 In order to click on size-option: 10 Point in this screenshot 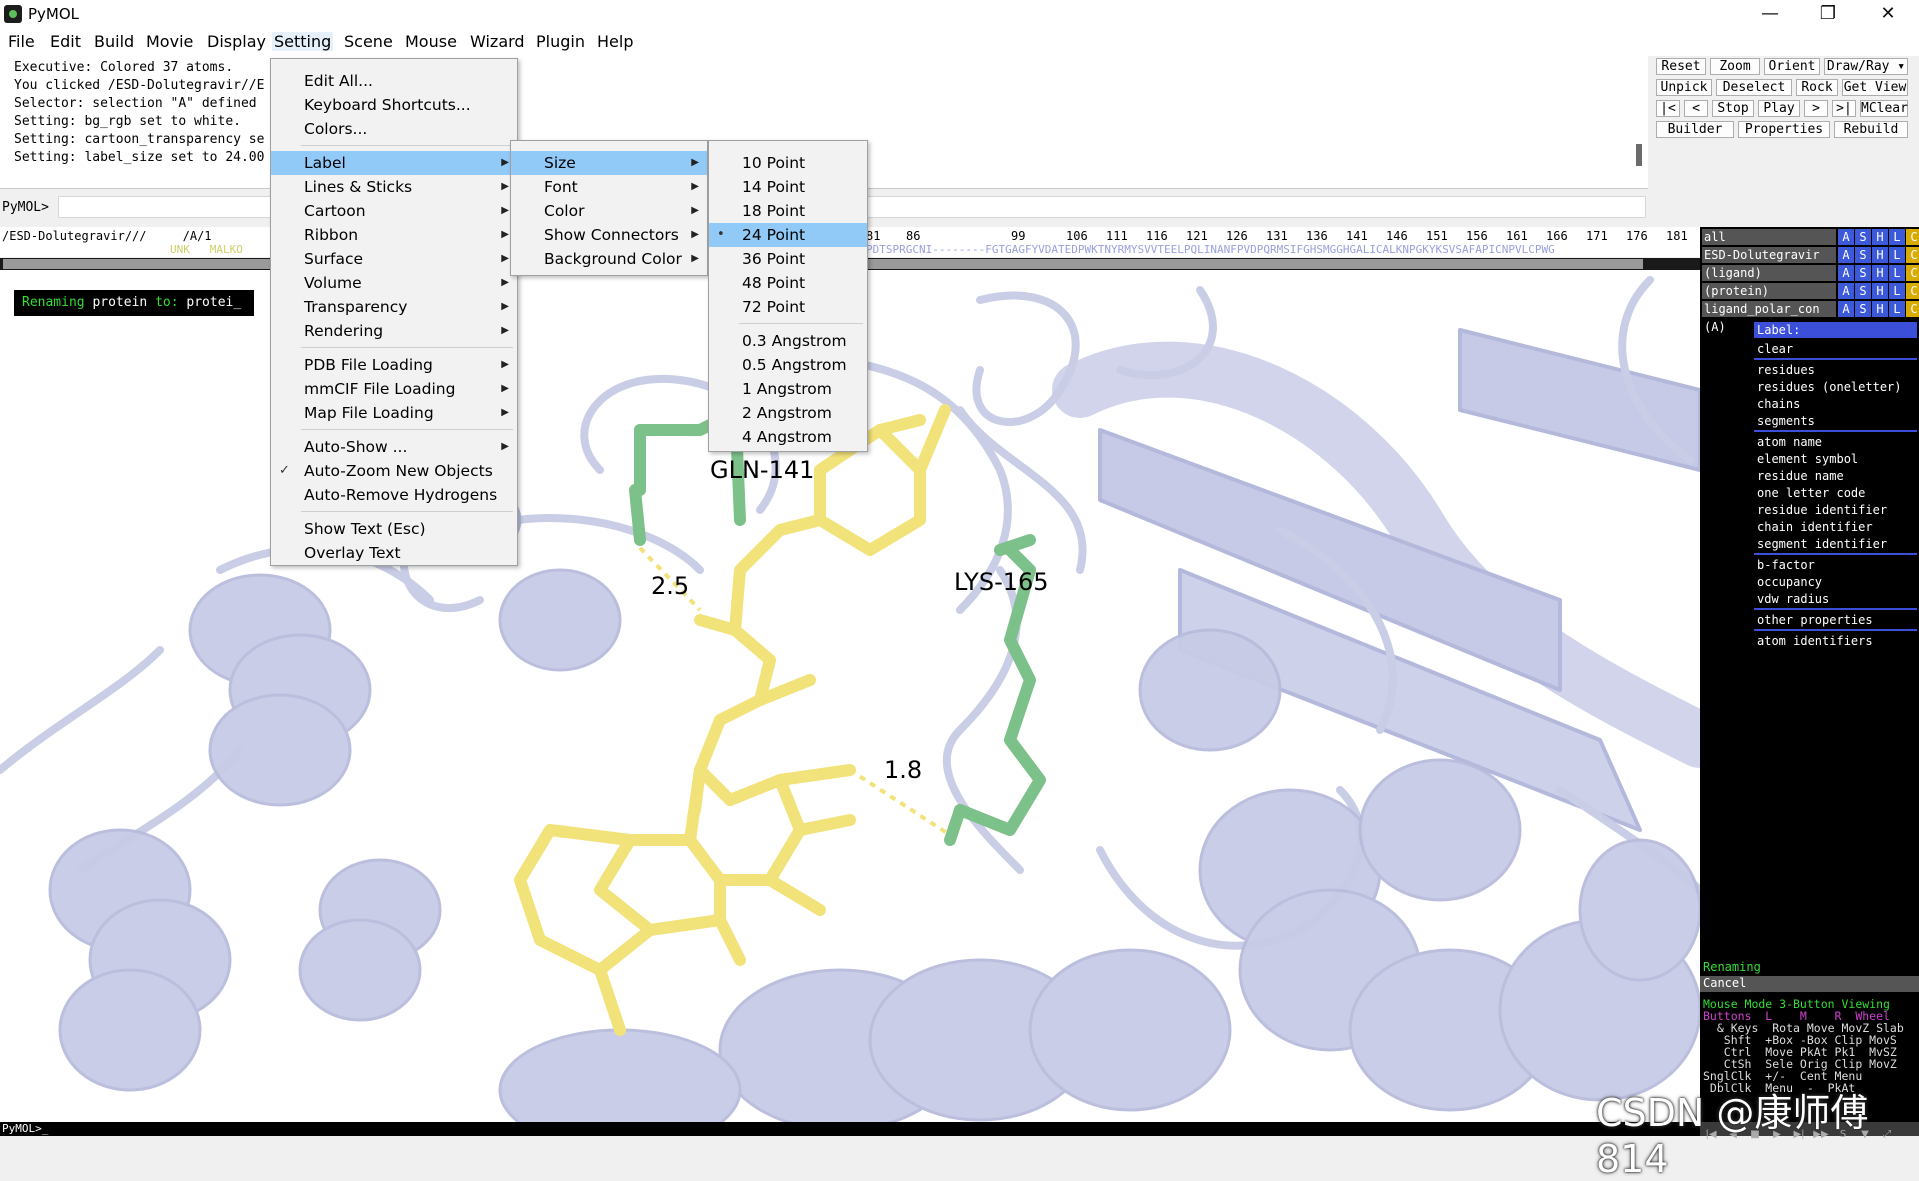, I will do `click(788, 163)`.